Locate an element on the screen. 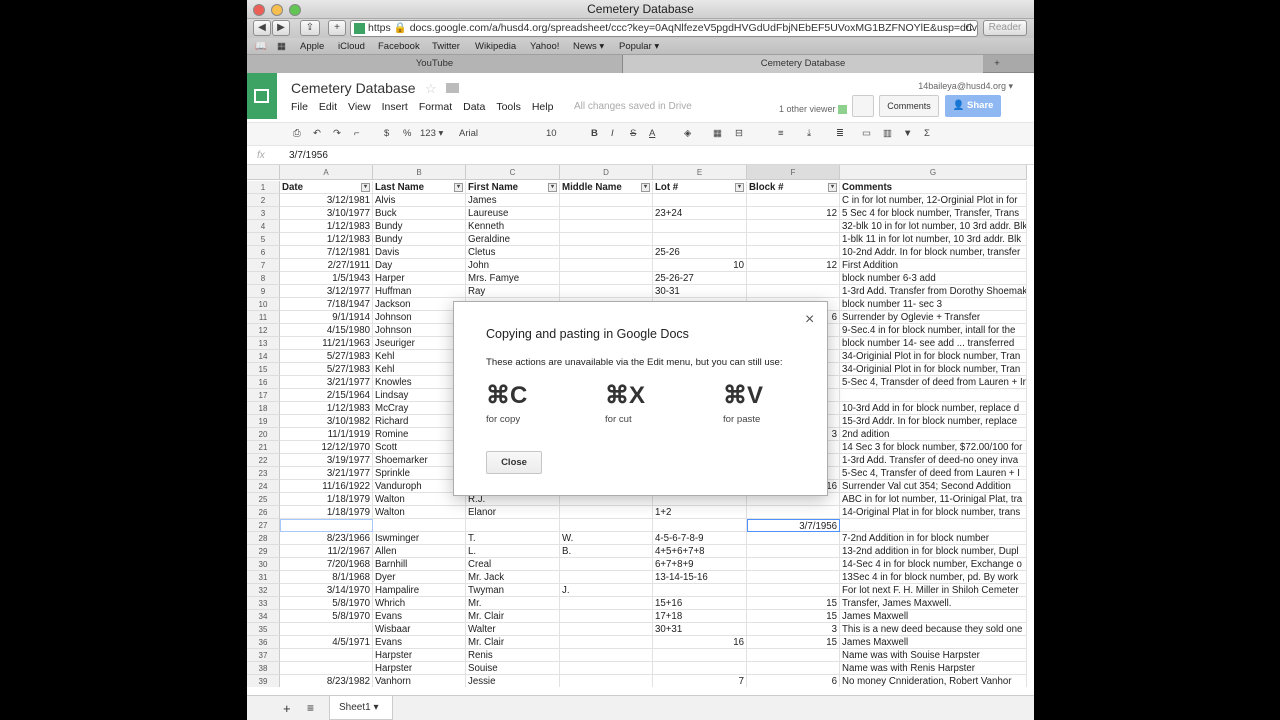 This screenshot has width=1280, height=720. bookmark-facebook: Facebook is located at coordinates (399, 46).